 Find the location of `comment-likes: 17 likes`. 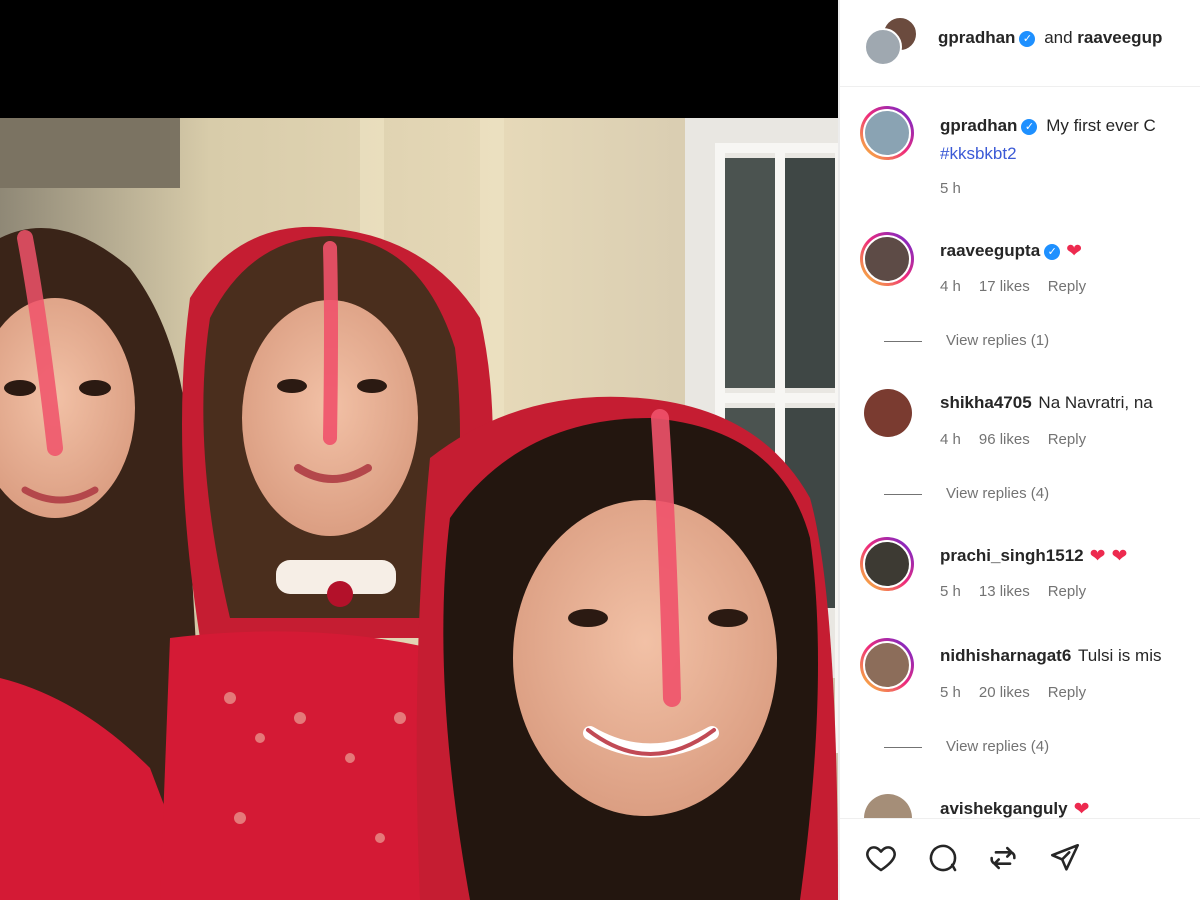

comment-likes: 17 likes is located at coordinates (1004, 286).